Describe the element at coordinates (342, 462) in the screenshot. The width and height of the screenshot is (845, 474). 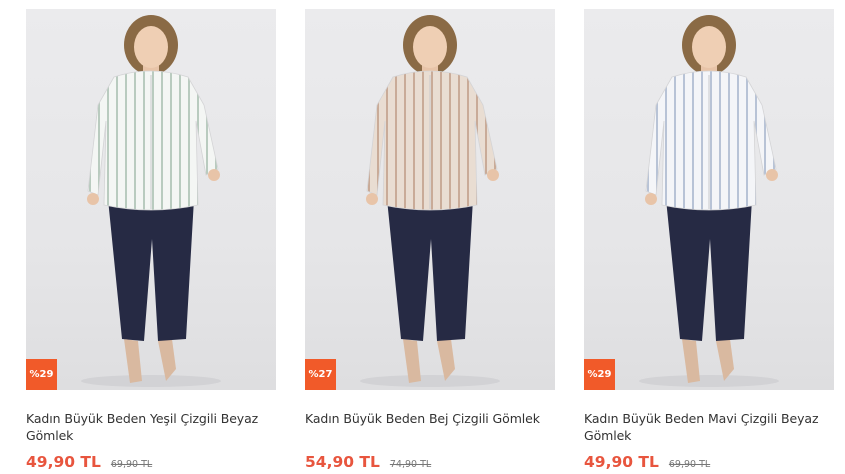
I see `current-price: 54,90 TL` at that location.